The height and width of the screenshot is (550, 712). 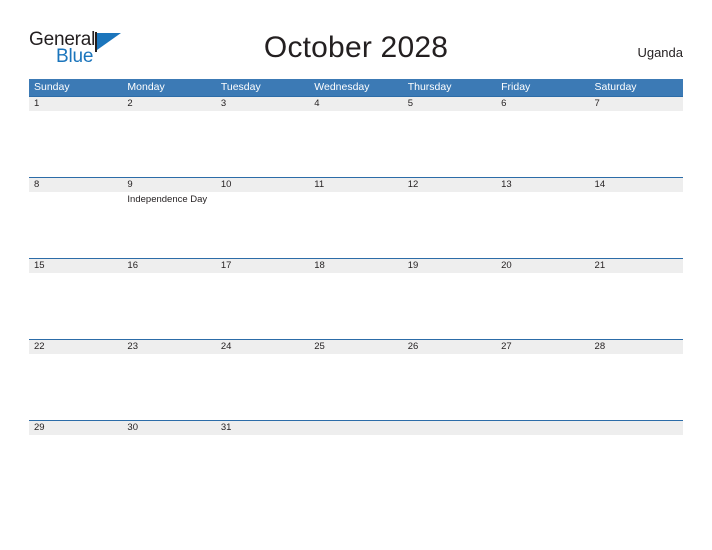 I want to click on day-number: 12, so click(x=449, y=185).